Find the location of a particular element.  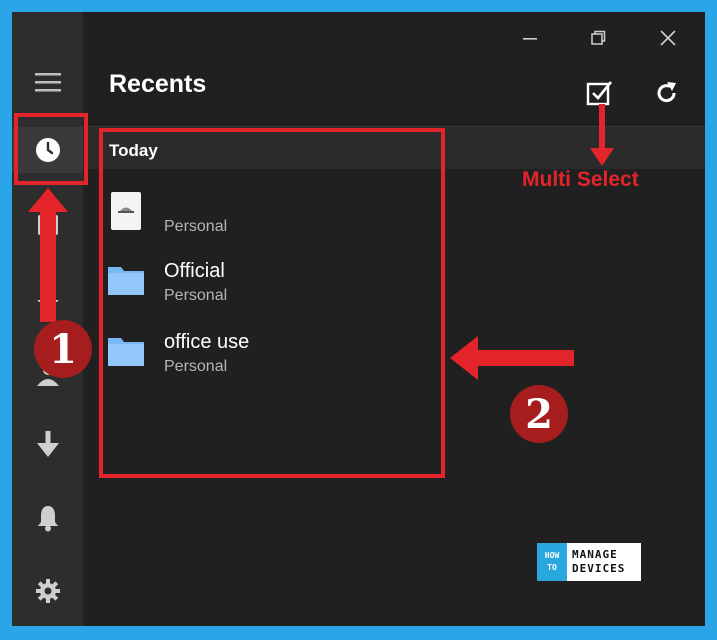

settings-gear-icon is located at coordinates (47, 591).